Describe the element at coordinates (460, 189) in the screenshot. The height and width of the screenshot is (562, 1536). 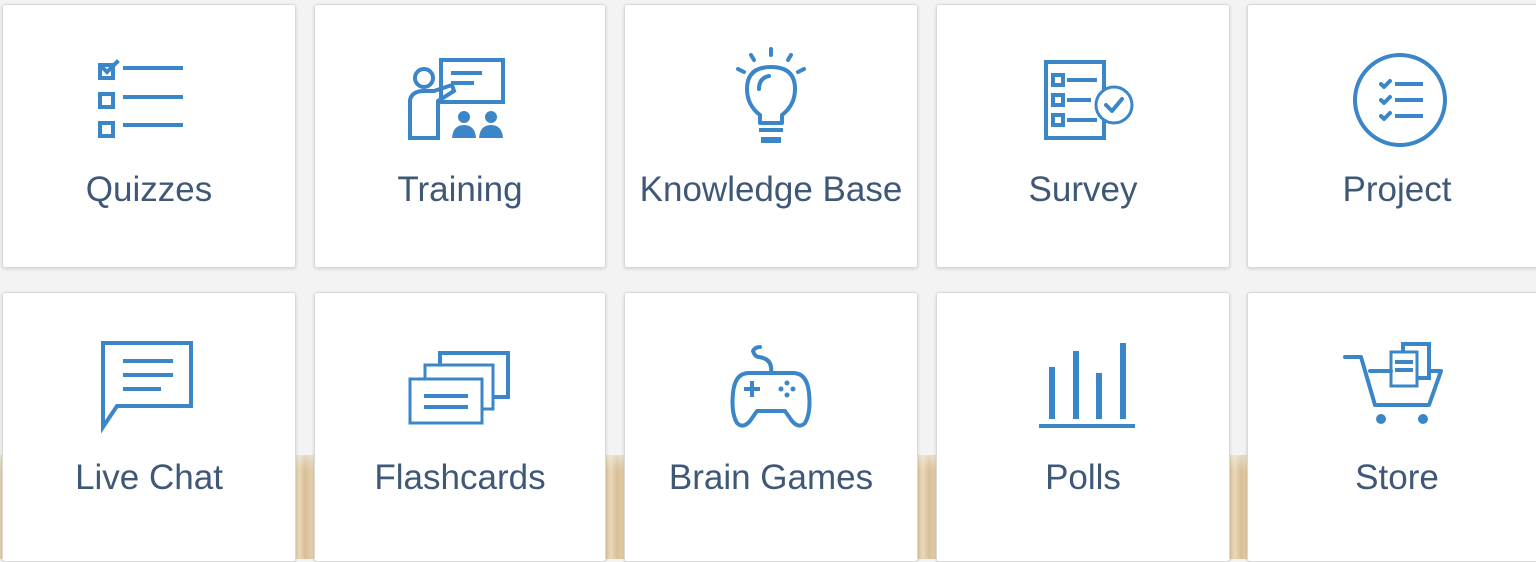
I see `tile-label: Training` at that location.